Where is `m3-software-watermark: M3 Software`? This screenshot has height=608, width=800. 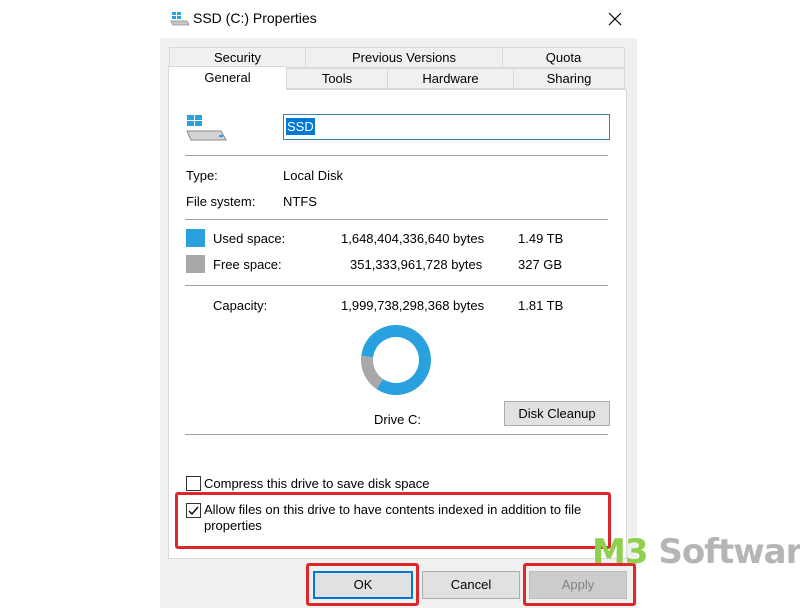
m3-software-watermark: M3 Software is located at coordinates (696, 552).